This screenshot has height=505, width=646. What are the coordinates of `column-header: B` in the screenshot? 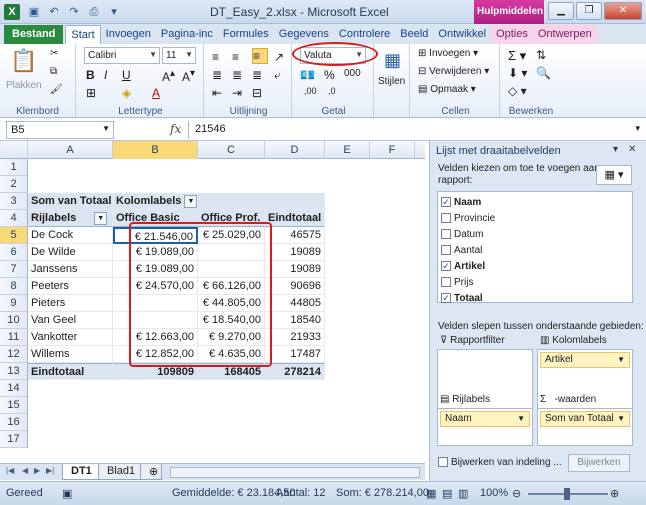 It's located at (155, 150).